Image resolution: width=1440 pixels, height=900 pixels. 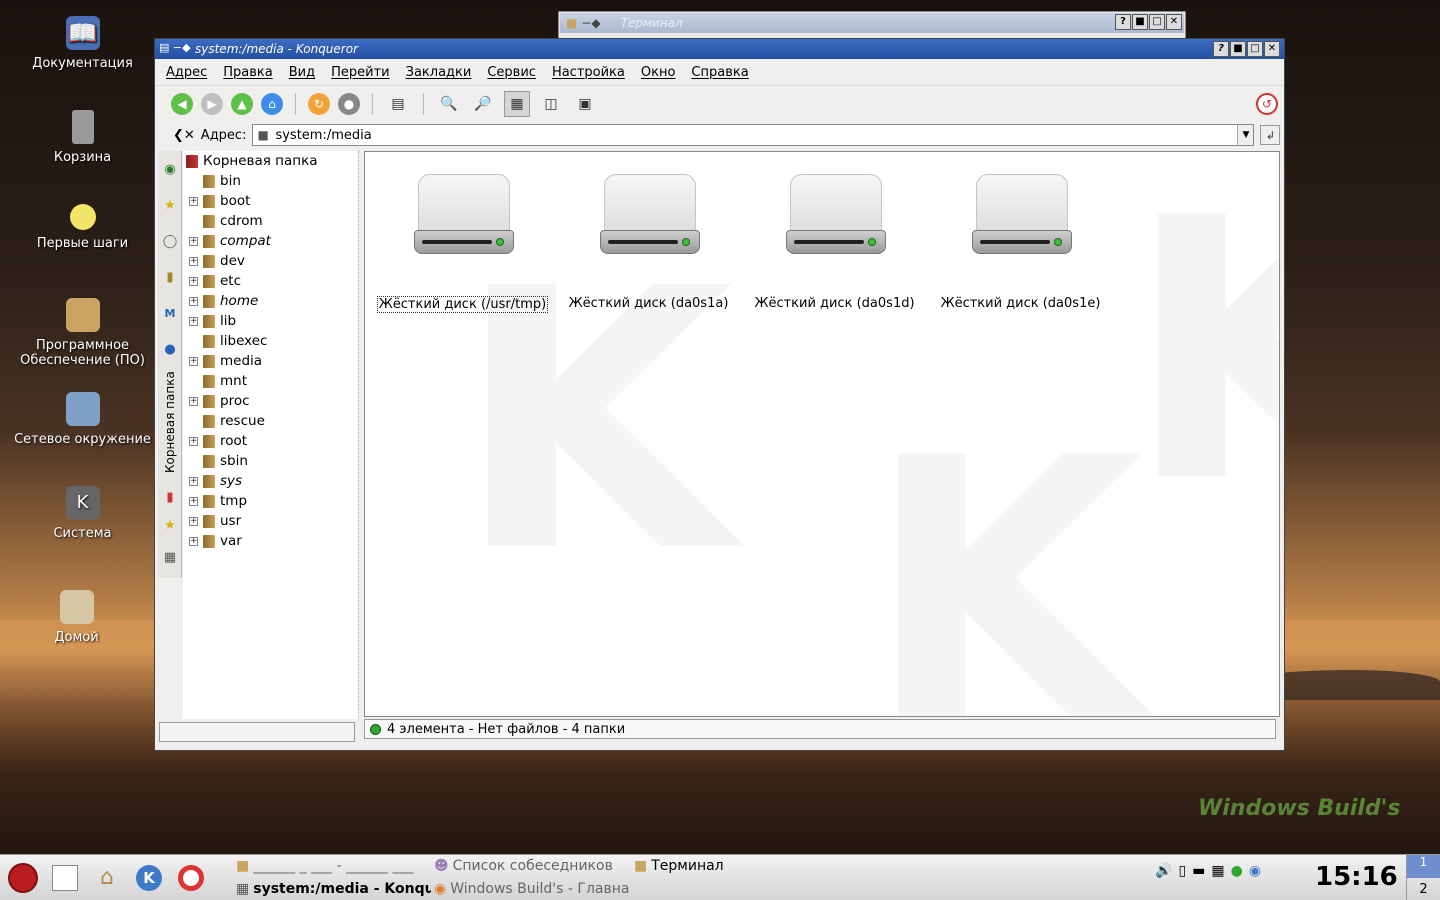 I want to click on go-button: ↲, so click(x=1270, y=135).